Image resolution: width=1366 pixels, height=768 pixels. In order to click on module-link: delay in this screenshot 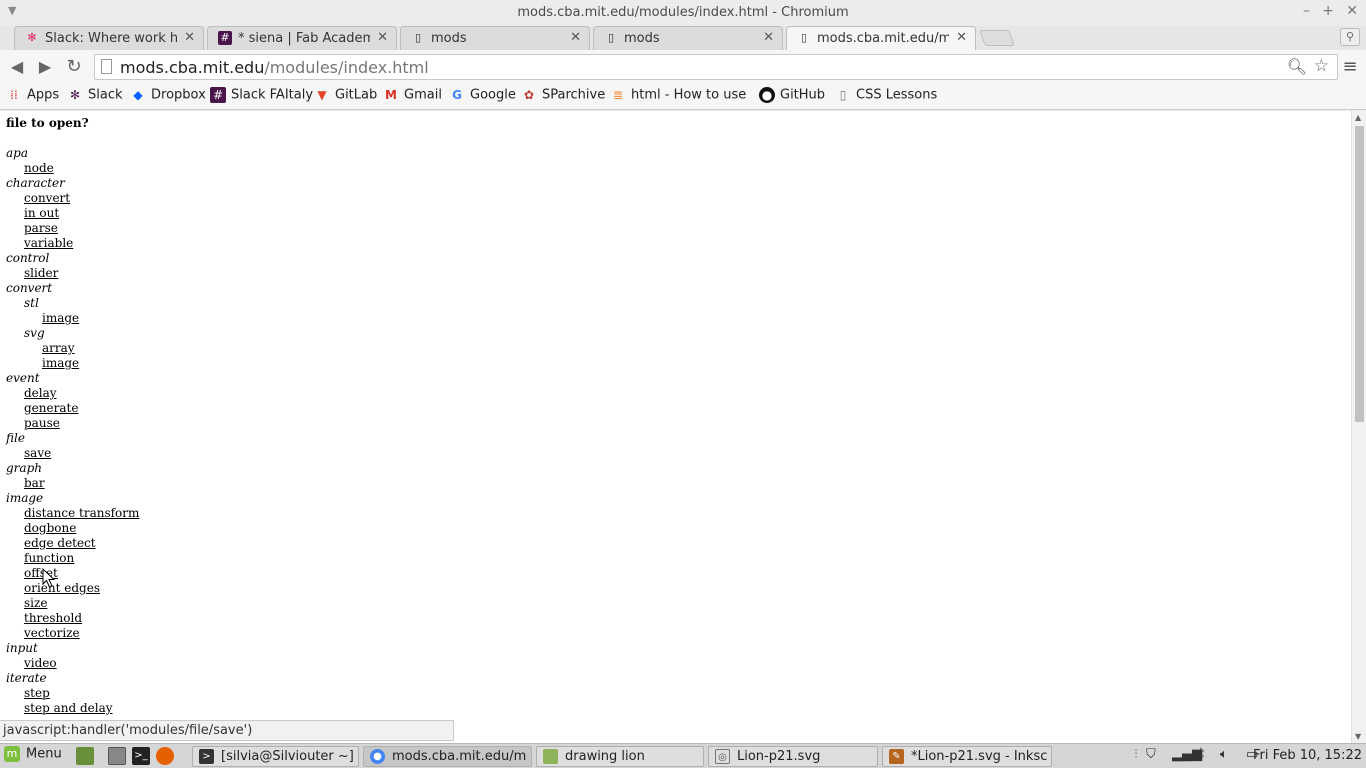, I will do `click(40, 393)`.